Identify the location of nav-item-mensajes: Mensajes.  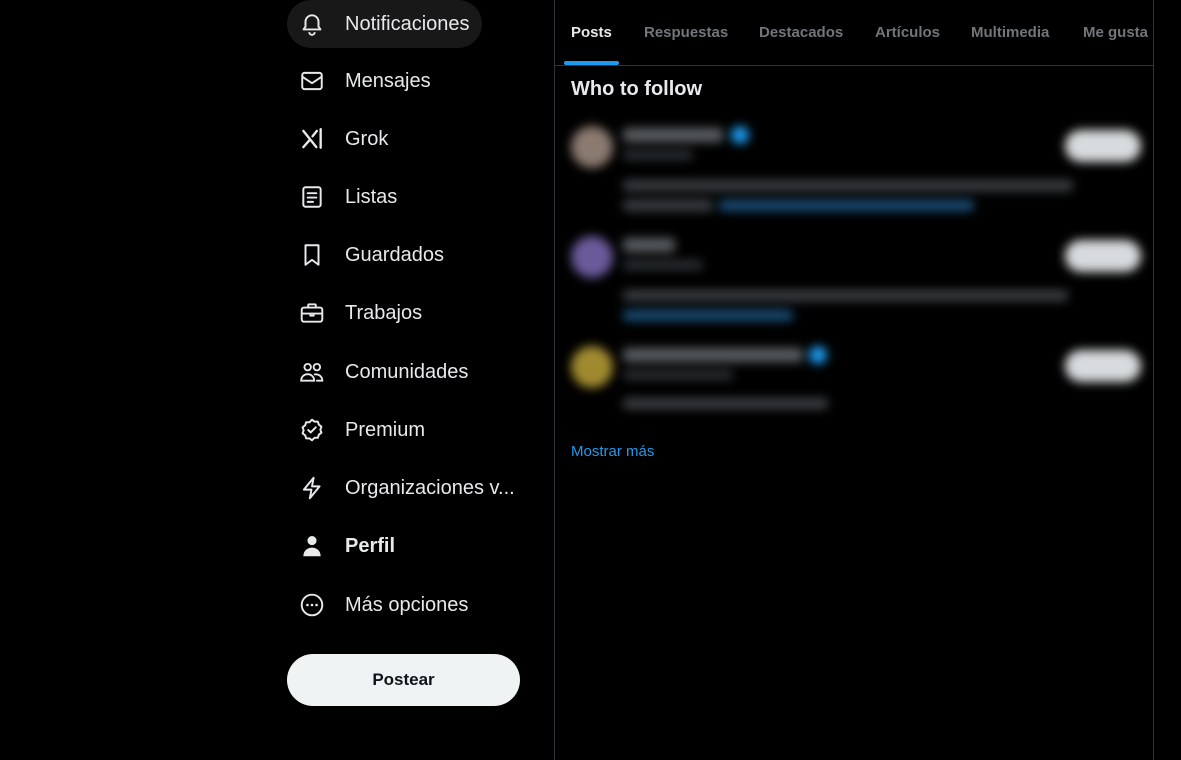
(365, 81).